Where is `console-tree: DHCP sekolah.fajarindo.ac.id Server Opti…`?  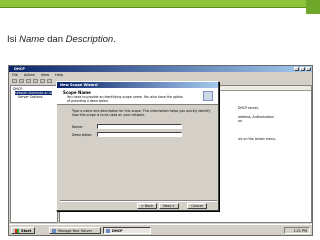
console-tree: DHCP sekolah.fajarindo.ac.id Server Opti… is located at coordinates (34, 154).